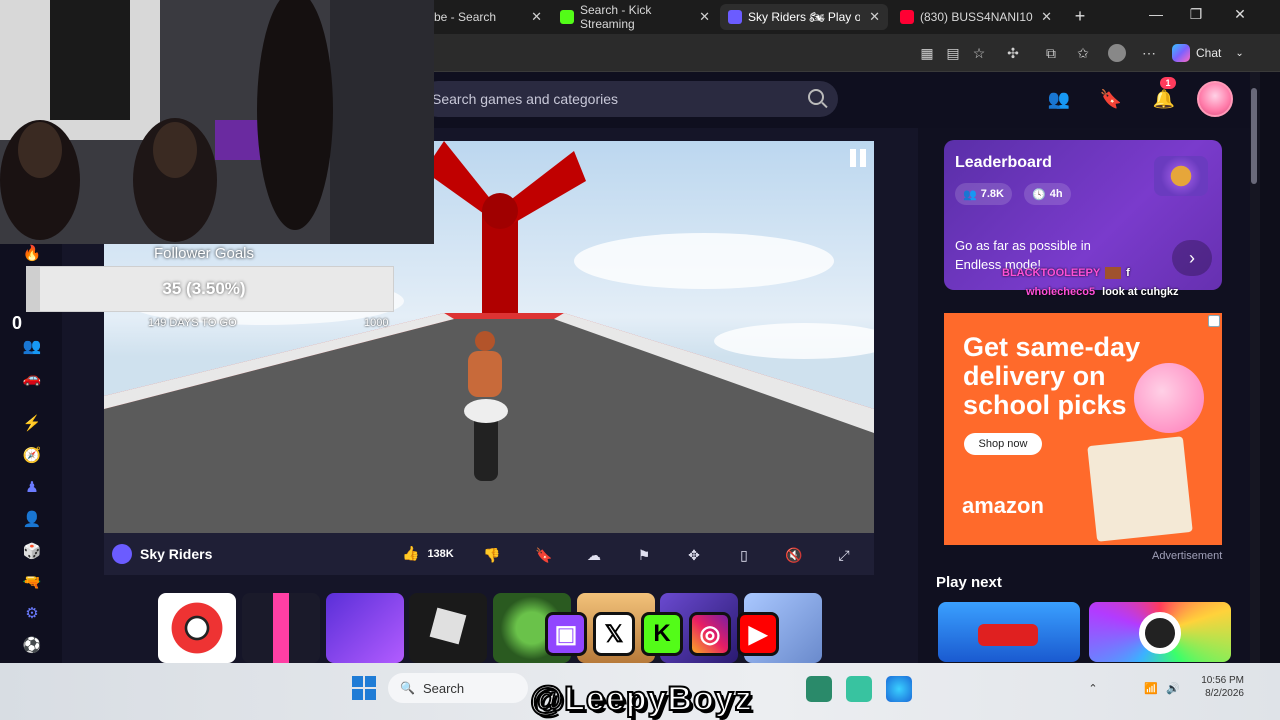 This screenshot has width=1280, height=720. Describe the element at coordinates (1102, 292) in the screenshot. I see `chat-message: wholecheco5 look at cuhgkz` at that location.